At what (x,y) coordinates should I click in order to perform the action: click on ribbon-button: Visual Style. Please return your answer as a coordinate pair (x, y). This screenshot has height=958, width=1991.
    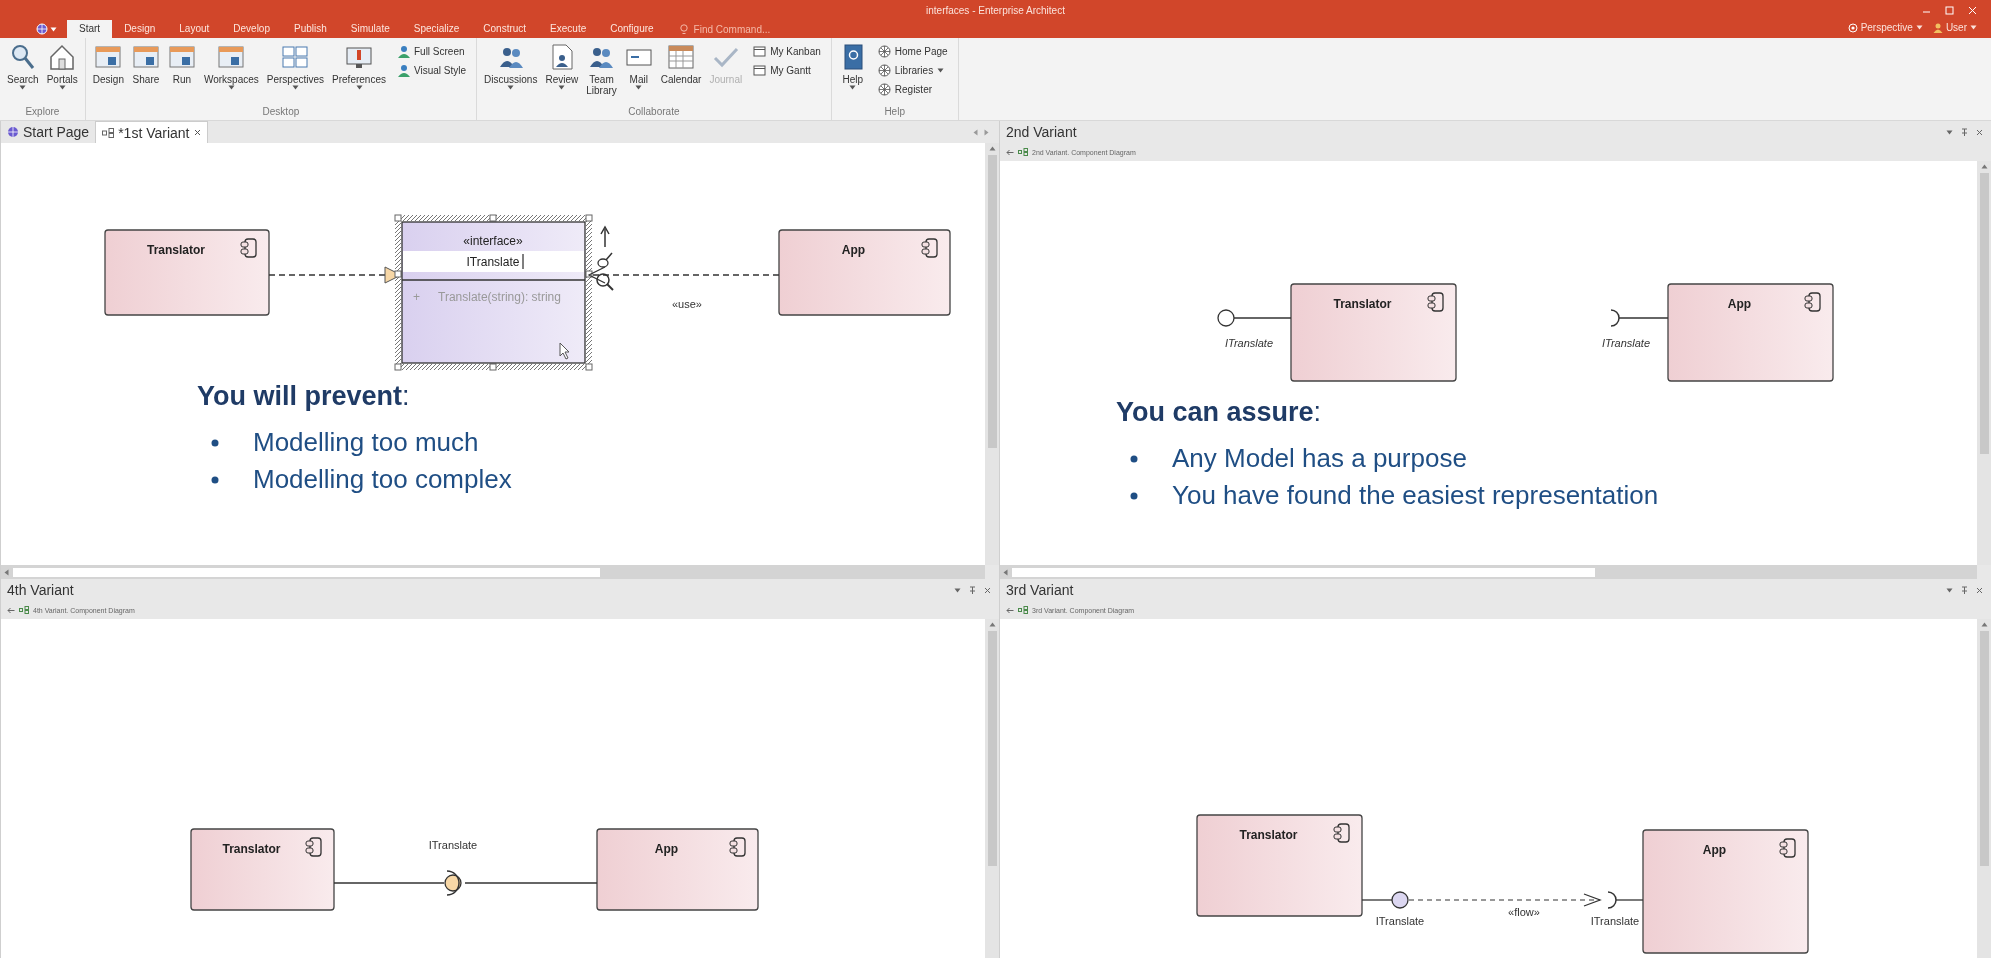
    Looking at the image, I should click on (431, 70).